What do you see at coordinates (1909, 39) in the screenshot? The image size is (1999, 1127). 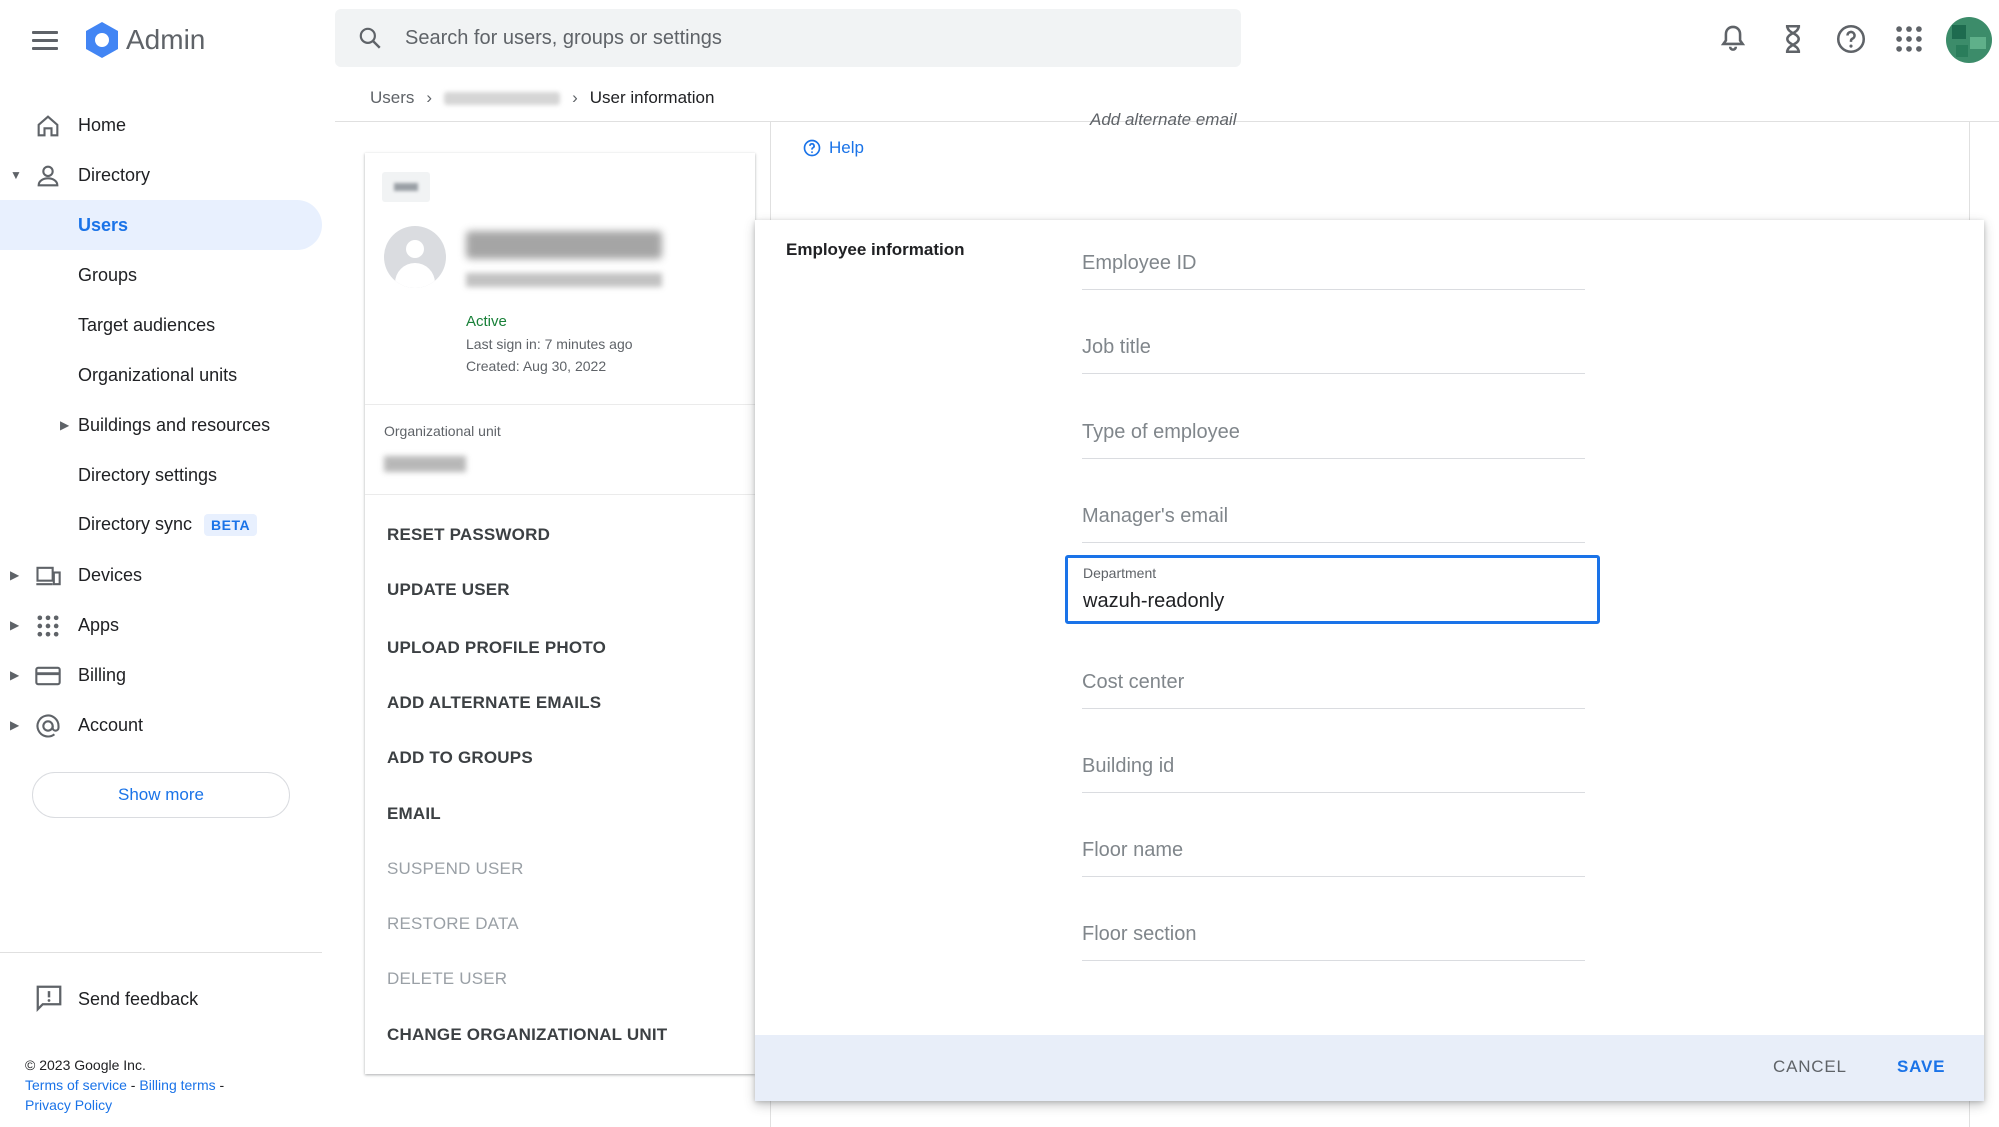 I see `apps-grid-icon` at bounding box center [1909, 39].